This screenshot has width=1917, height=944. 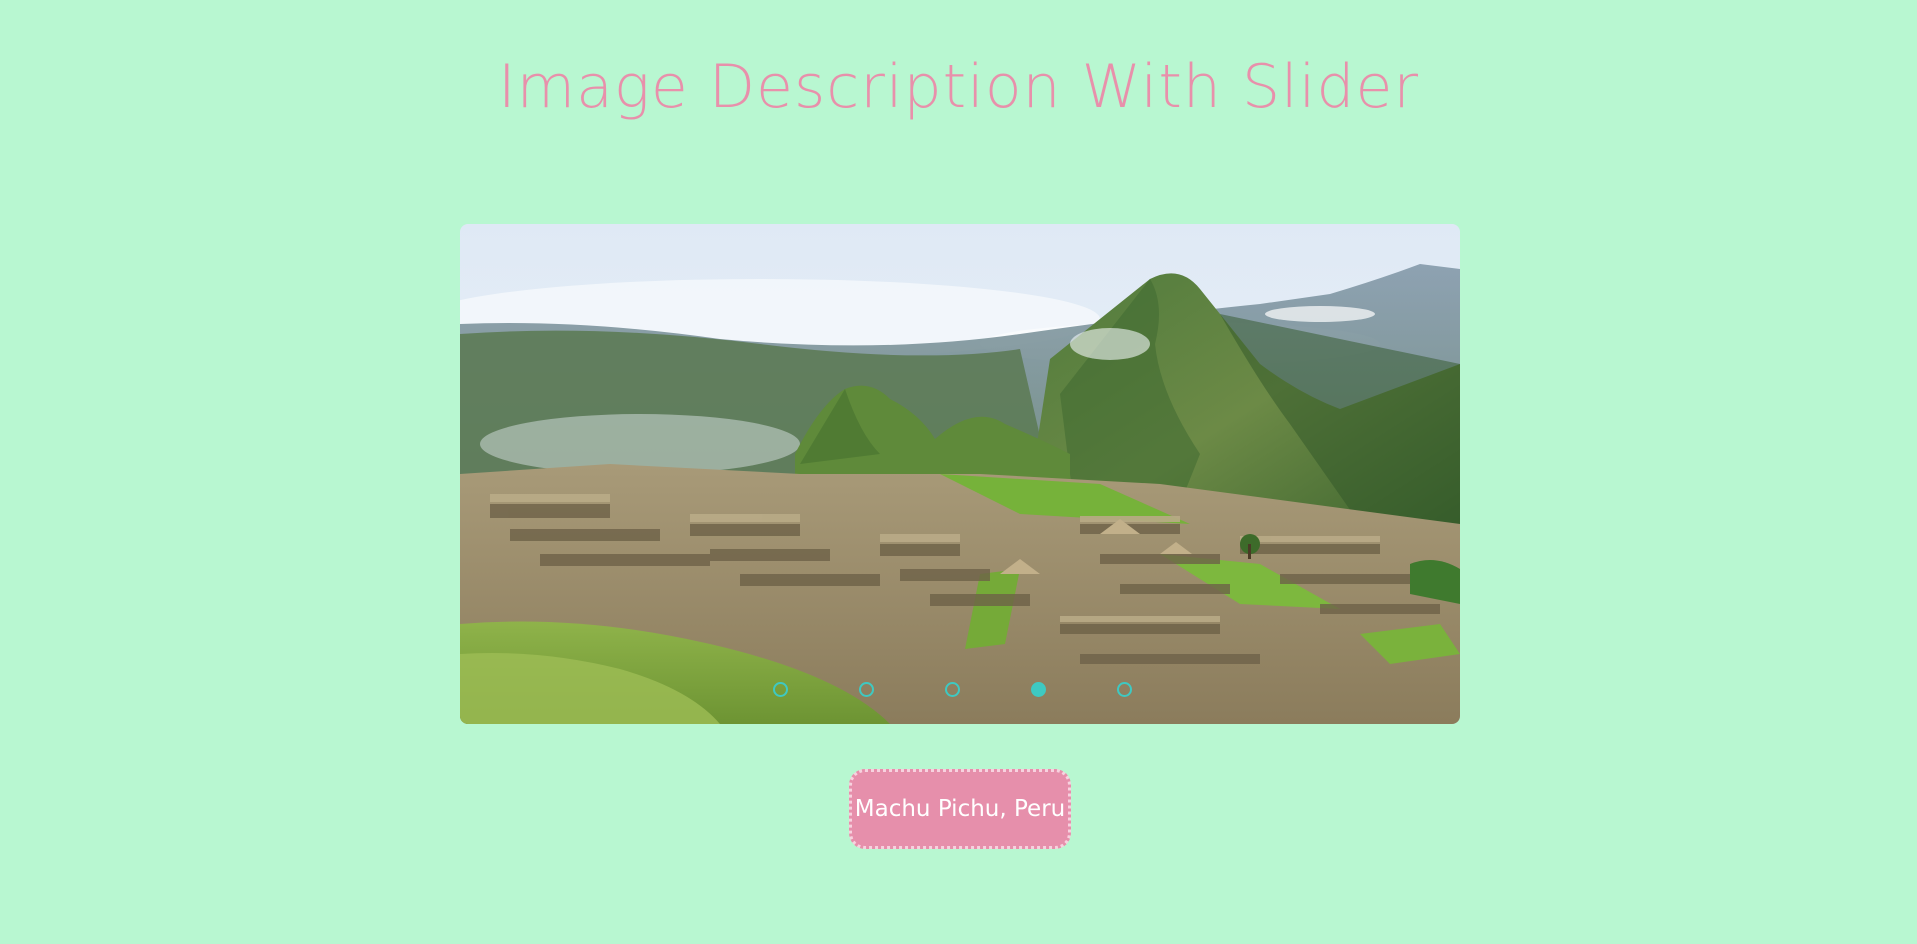 I want to click on slider-pagination, so click(x=960, y=690).